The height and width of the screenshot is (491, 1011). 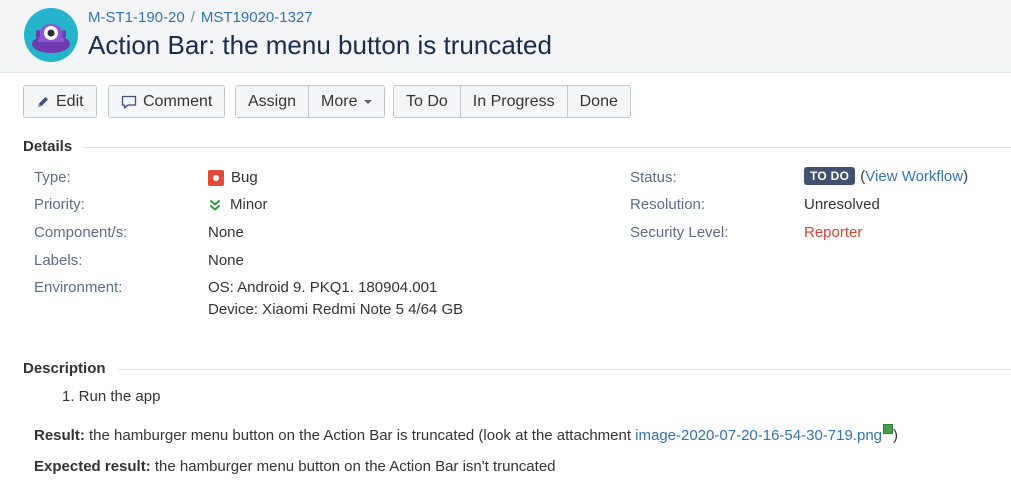 What do you see at coordinates (257, 17) in the screenshot?
I see `breadcrumb-issue-key-link: MST19020-1327` at bounding box center [257, 17].